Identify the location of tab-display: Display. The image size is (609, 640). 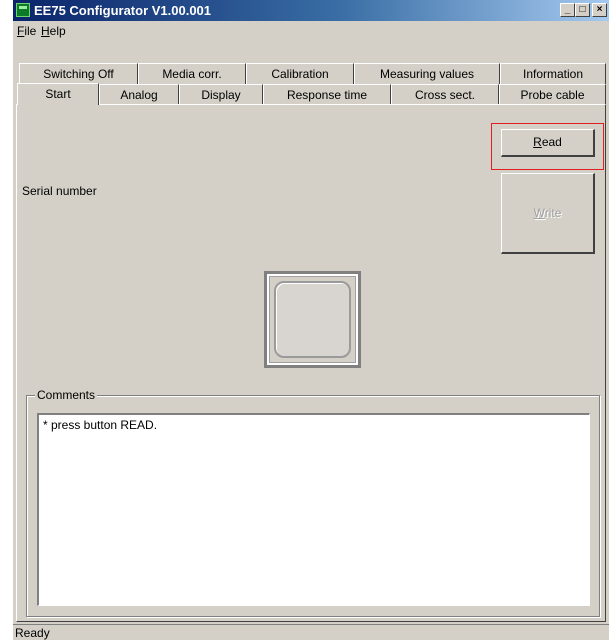
(221, 94).